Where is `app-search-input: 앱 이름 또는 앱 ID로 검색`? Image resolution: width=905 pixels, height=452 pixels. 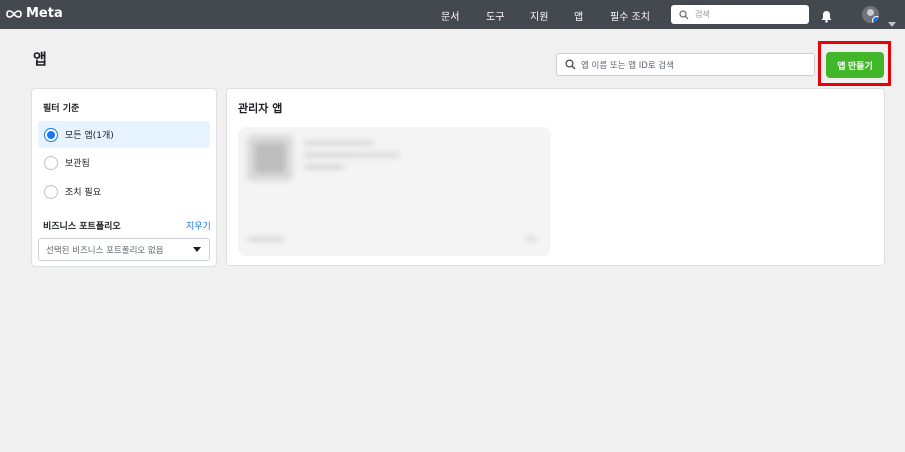 app-search-input: 앱 이름 또는 앱 ID로 검색 is located at coordinates (685, 64).